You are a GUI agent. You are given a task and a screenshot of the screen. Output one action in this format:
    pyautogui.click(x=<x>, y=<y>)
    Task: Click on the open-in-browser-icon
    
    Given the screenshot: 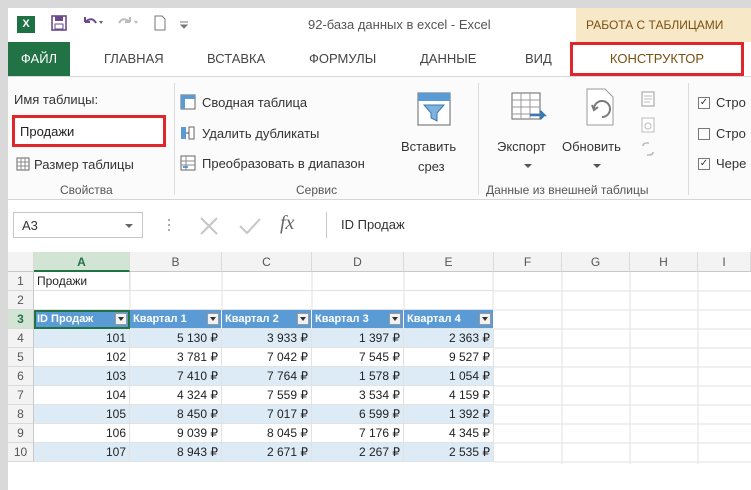 What is the action you would take?
    pyautogui.click(x=648, y=125)
    